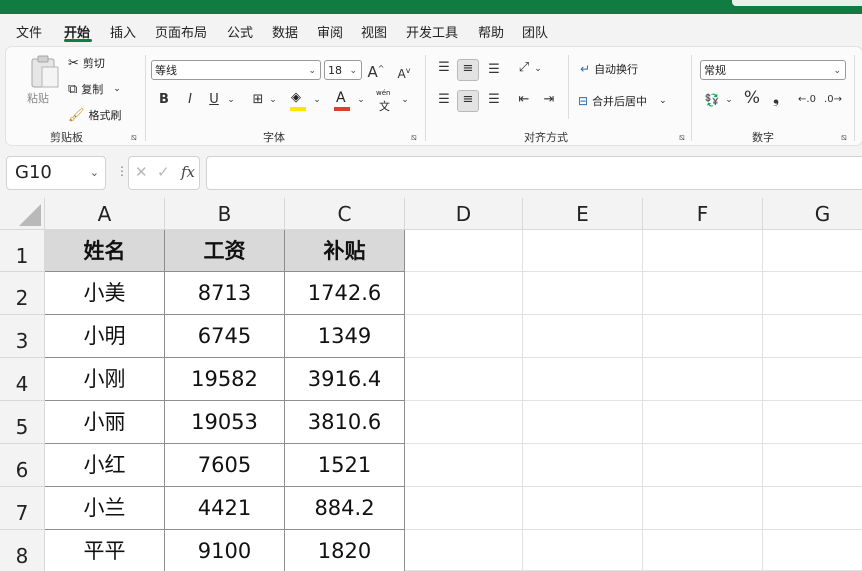 This screenshot has width=862, height=571. I want to click on format-painter-button: 🖌 格式刷, so click(95, 115).